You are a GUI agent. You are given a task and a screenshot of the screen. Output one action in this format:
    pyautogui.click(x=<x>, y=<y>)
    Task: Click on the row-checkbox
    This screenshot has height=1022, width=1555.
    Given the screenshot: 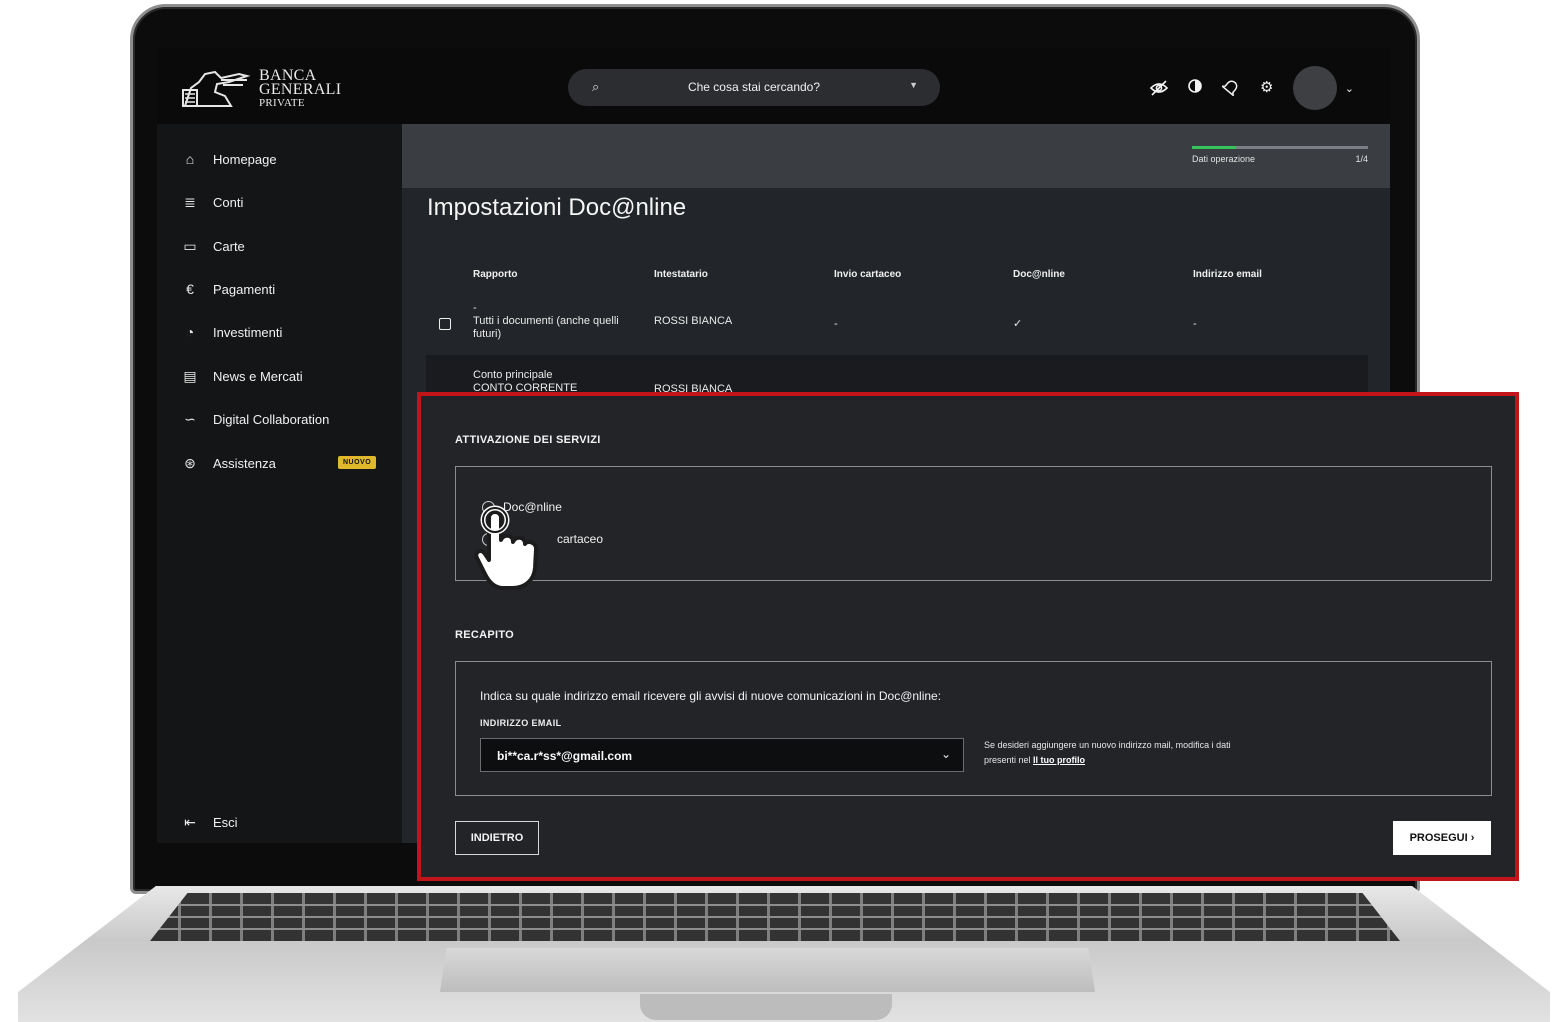 What is the action you would take?
    pyautogui.click(x=445, y=324)
    